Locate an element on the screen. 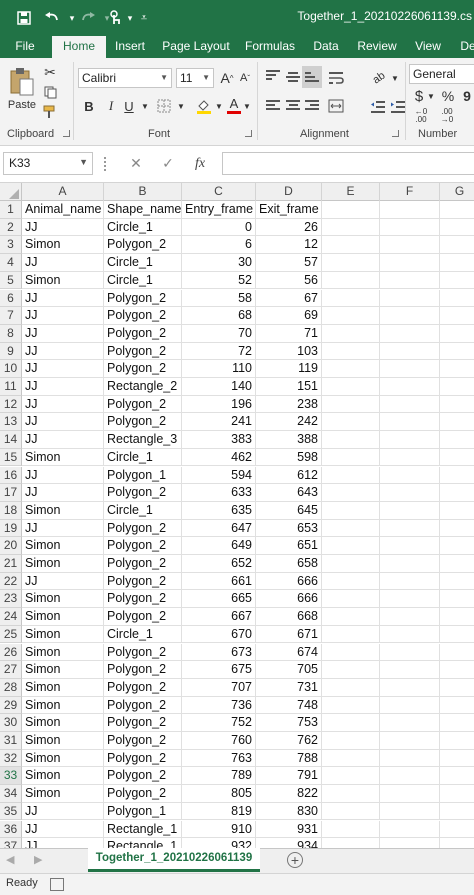 The height and width of the screenshot is (895, 474). cell: 635 is located at coordinates (219, 510).